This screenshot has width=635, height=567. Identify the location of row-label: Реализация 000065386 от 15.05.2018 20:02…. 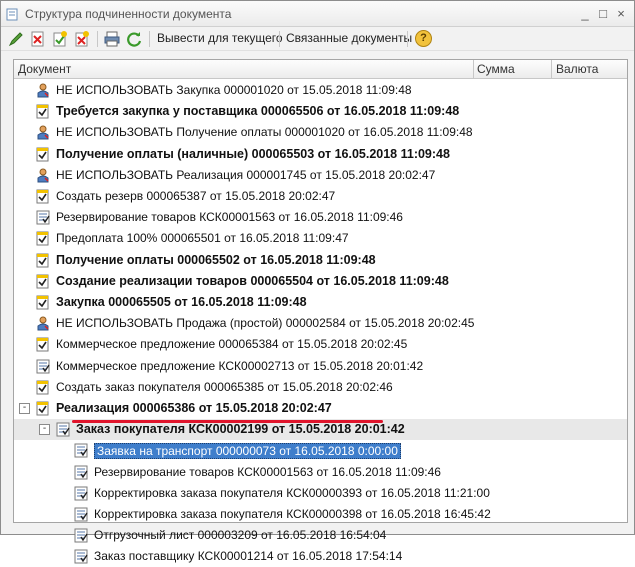
(194, 408).